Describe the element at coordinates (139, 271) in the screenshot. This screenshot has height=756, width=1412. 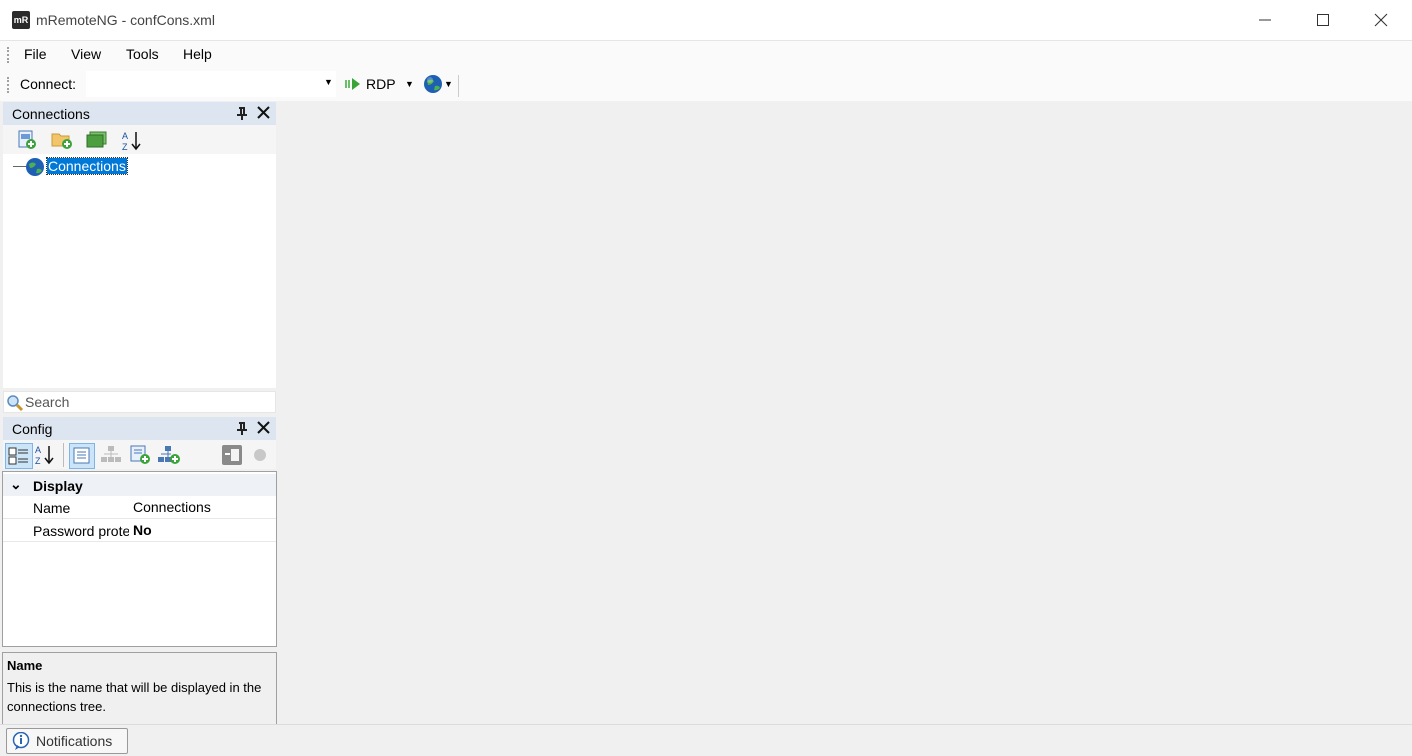
I see `connections-tree: Connections` at that location.